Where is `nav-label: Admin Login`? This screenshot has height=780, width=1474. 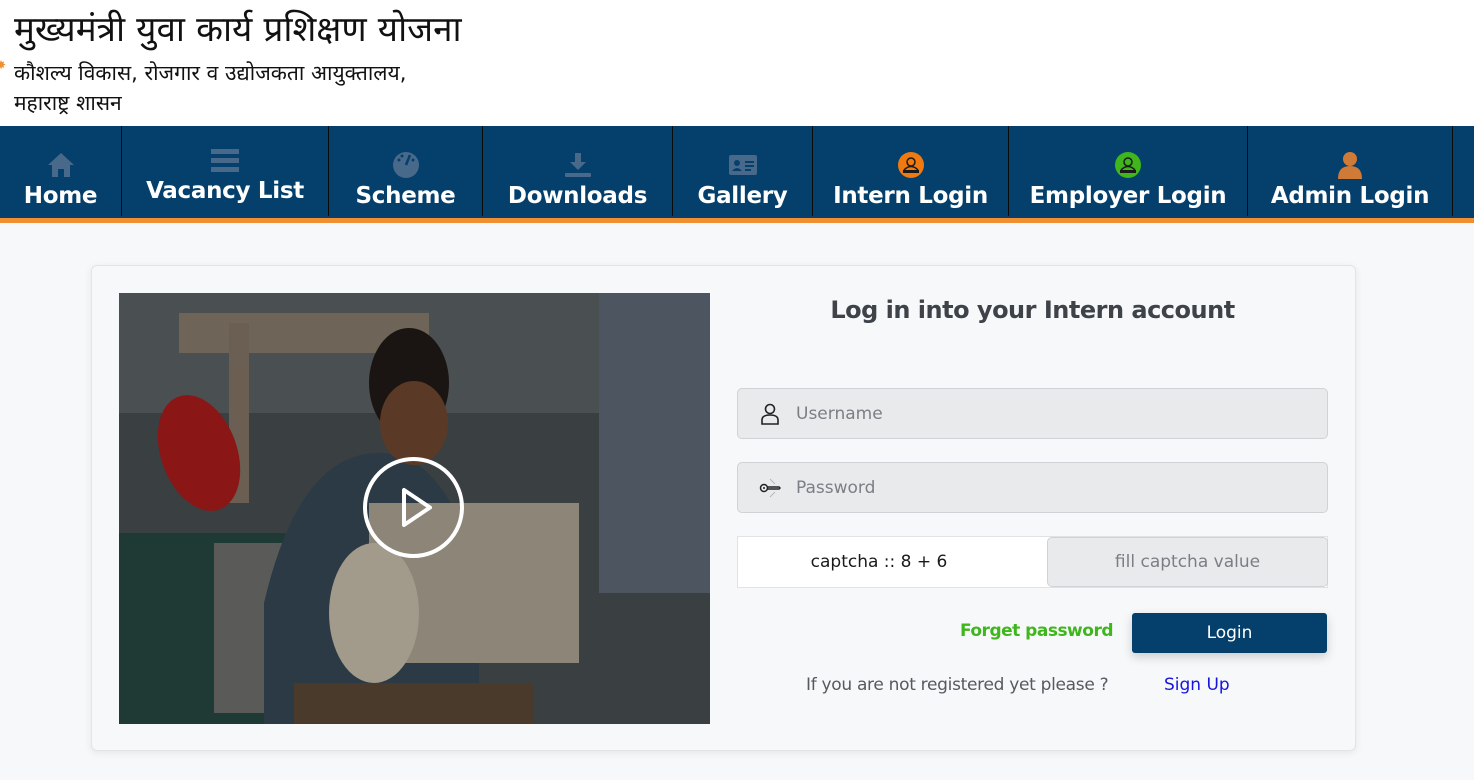
nav-label: Admin Login is located at coordinates (1350, 196).